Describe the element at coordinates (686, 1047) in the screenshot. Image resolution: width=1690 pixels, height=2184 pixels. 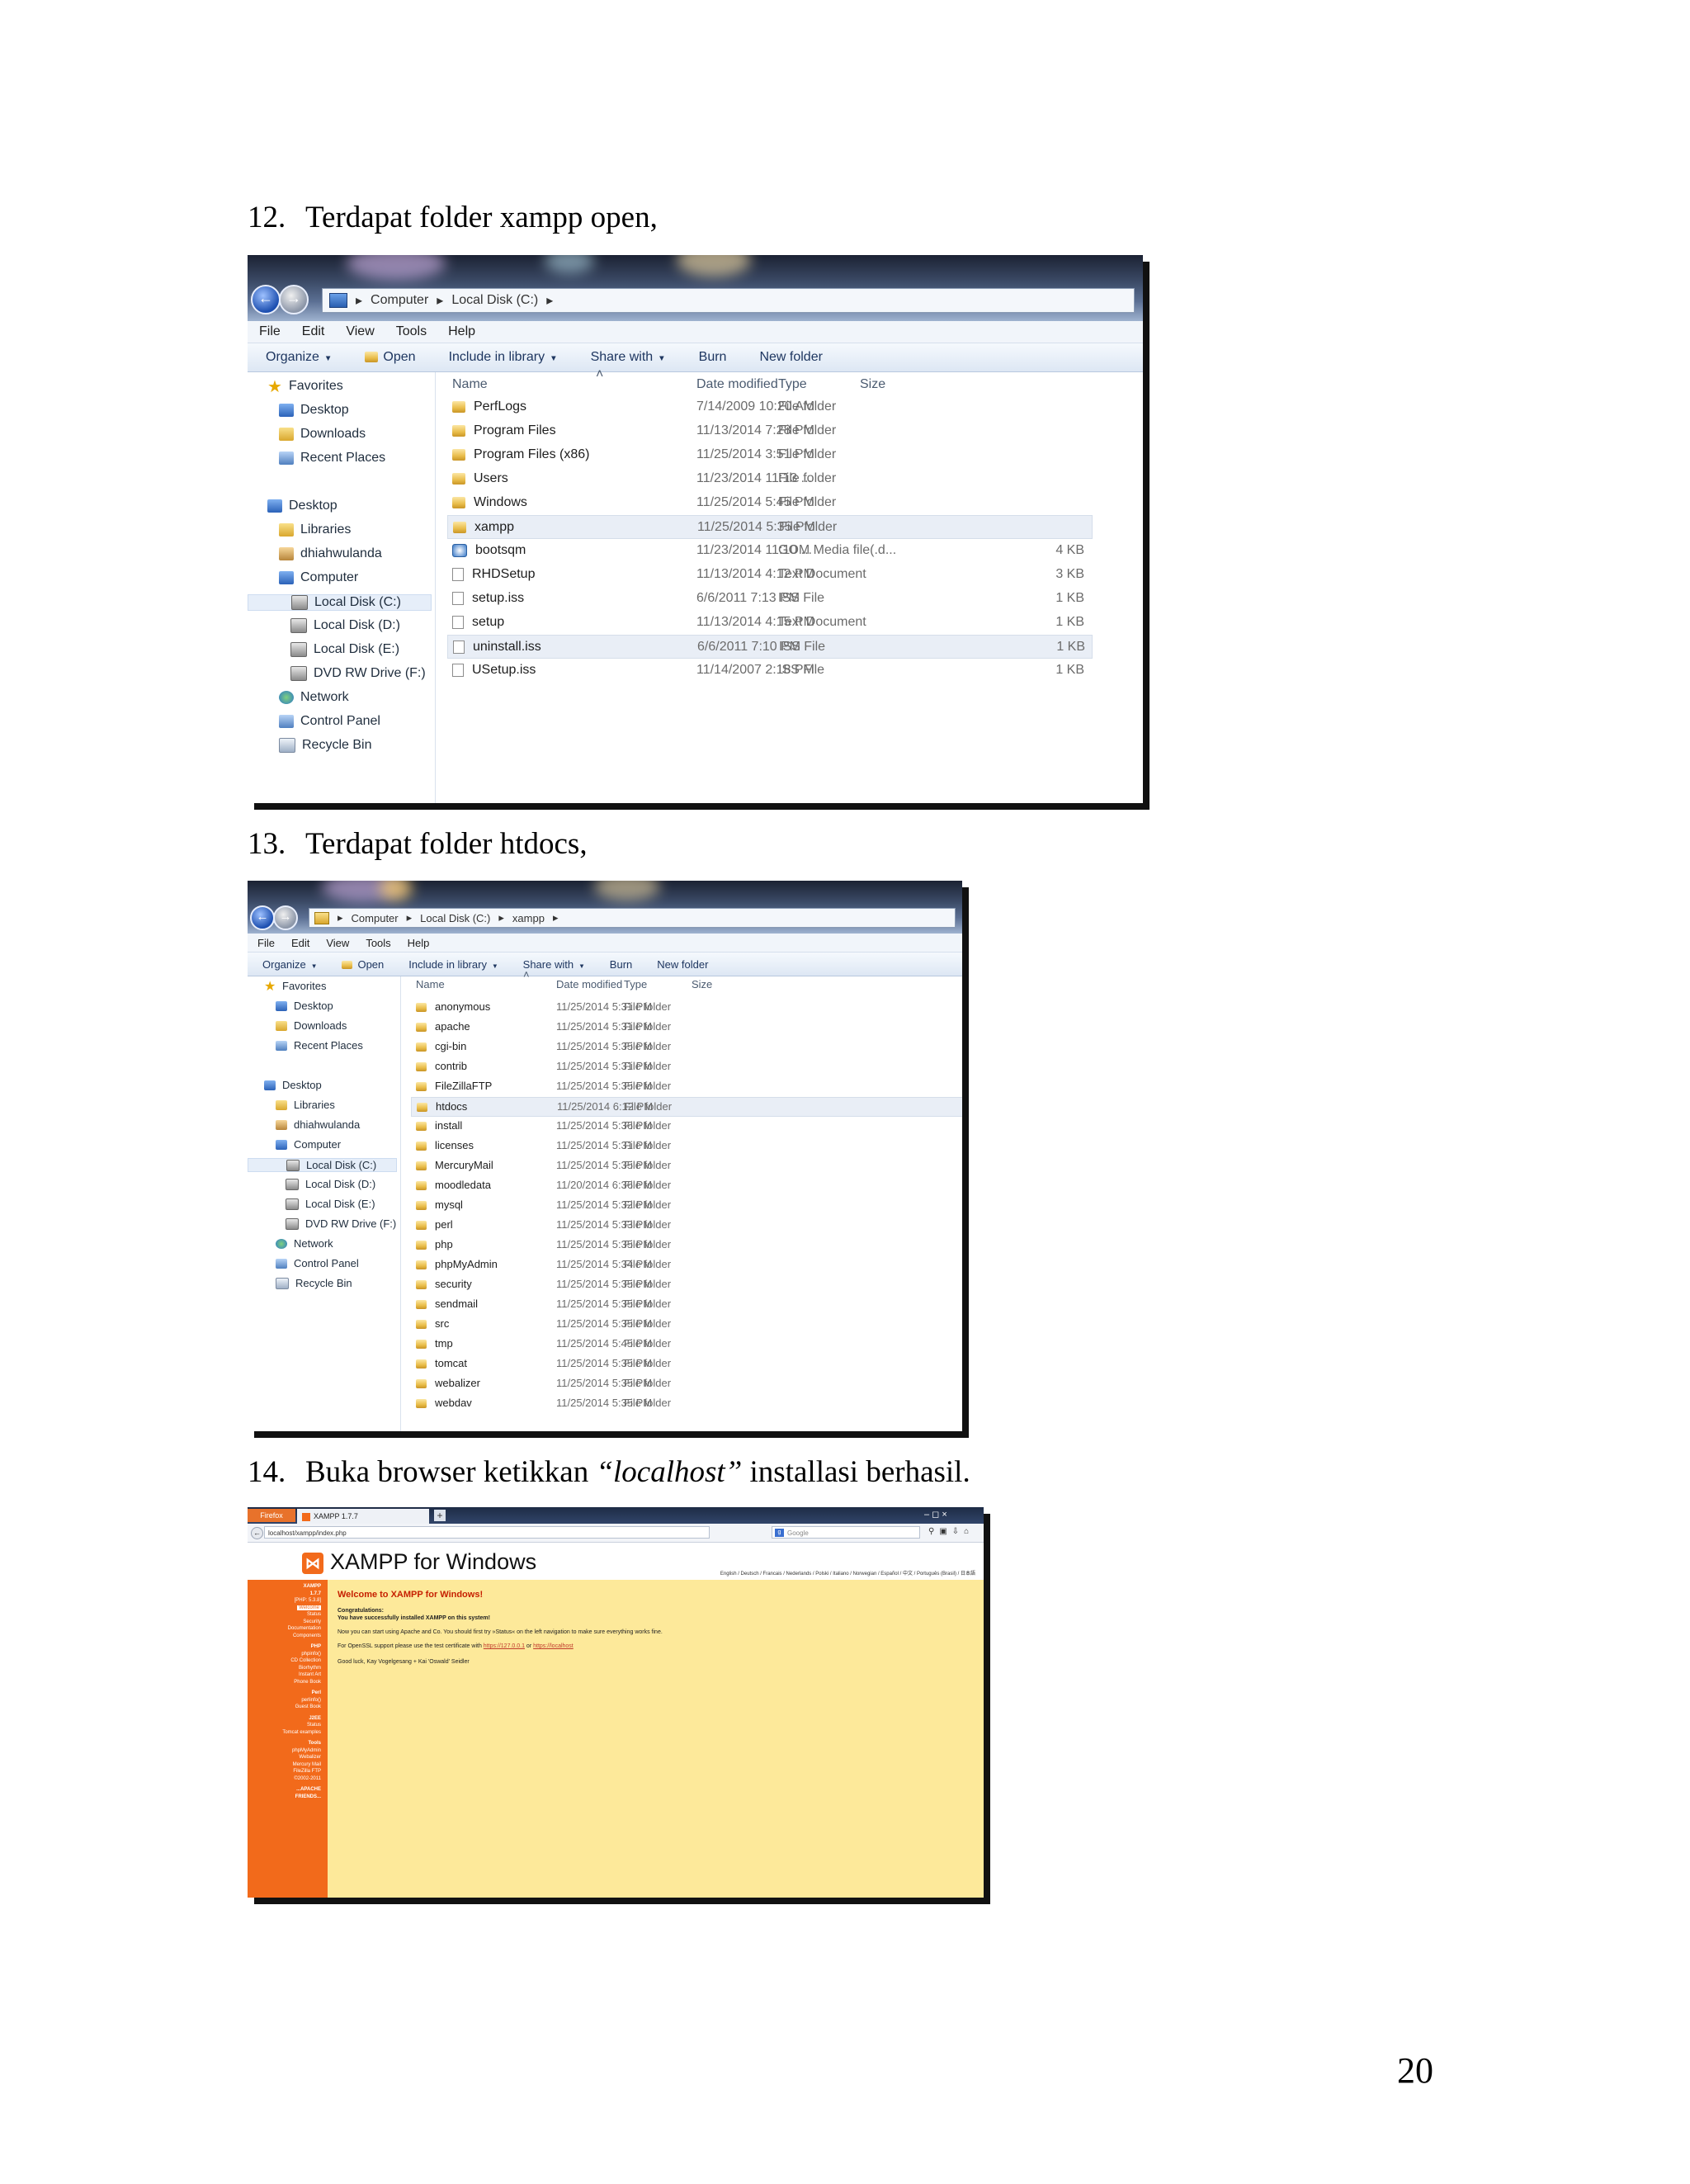
I see `file-row: cgi-bin 11/25/2014 5:35 PM File folder` at that location.